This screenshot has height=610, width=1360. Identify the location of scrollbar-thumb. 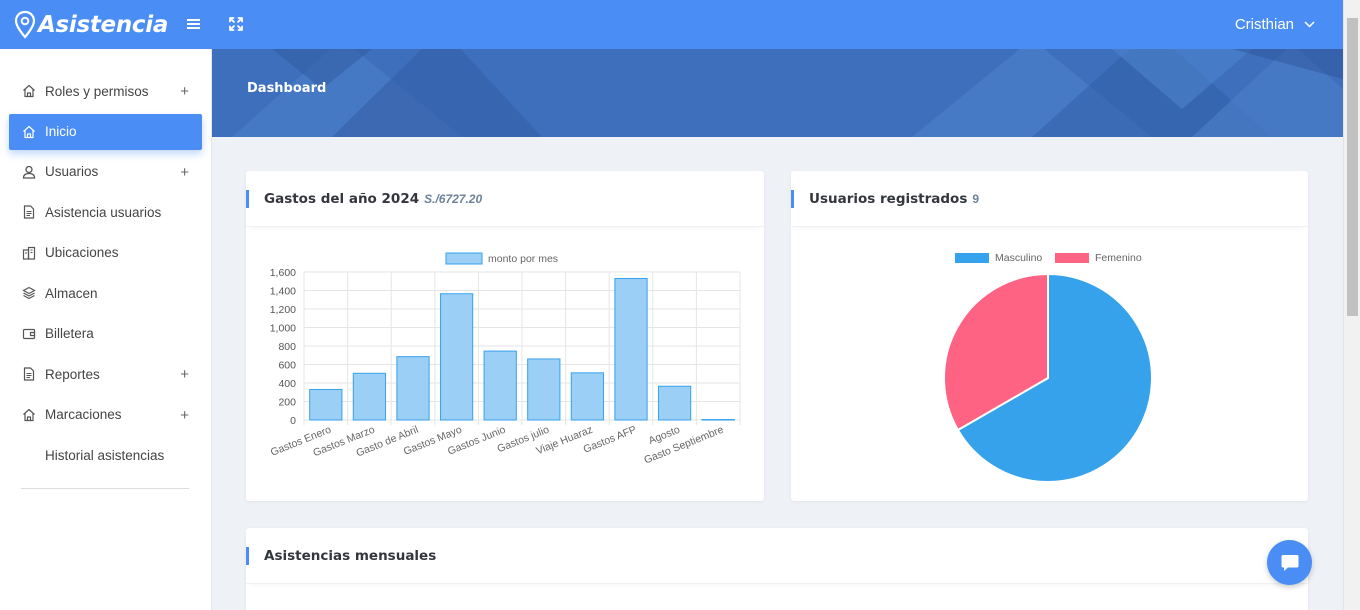
(1352, 167).